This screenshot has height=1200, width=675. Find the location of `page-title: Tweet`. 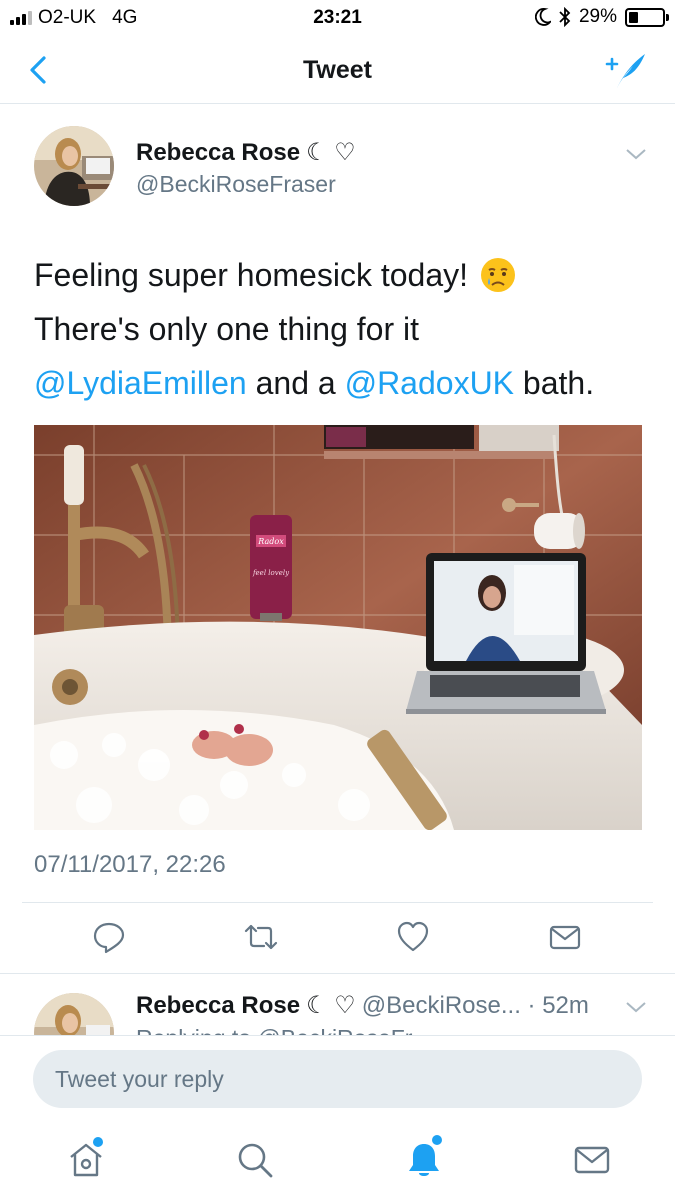

page-title: Tweet is located at coordinates (337, 70).